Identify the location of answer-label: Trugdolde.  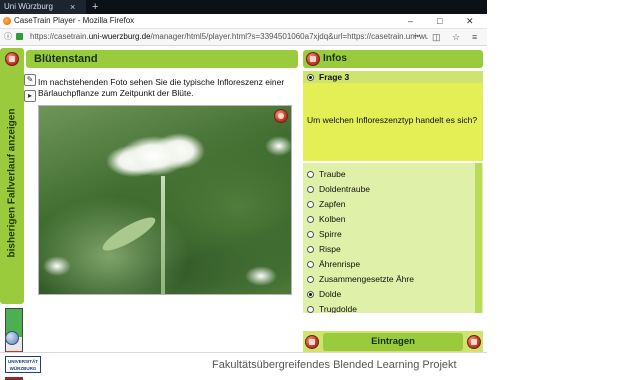
(338, 308).